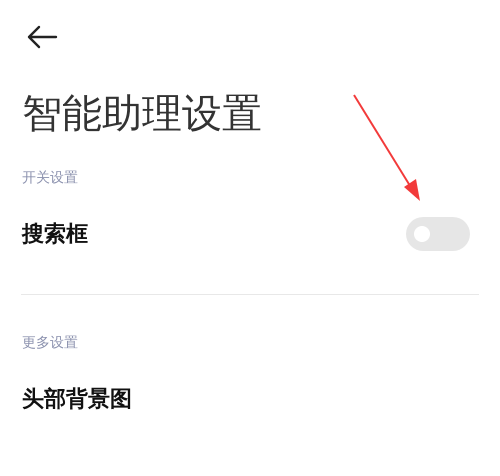 This screenshot has height=476, width=500. I want to click on page-title: 智能助理设置, so click(142, 114).